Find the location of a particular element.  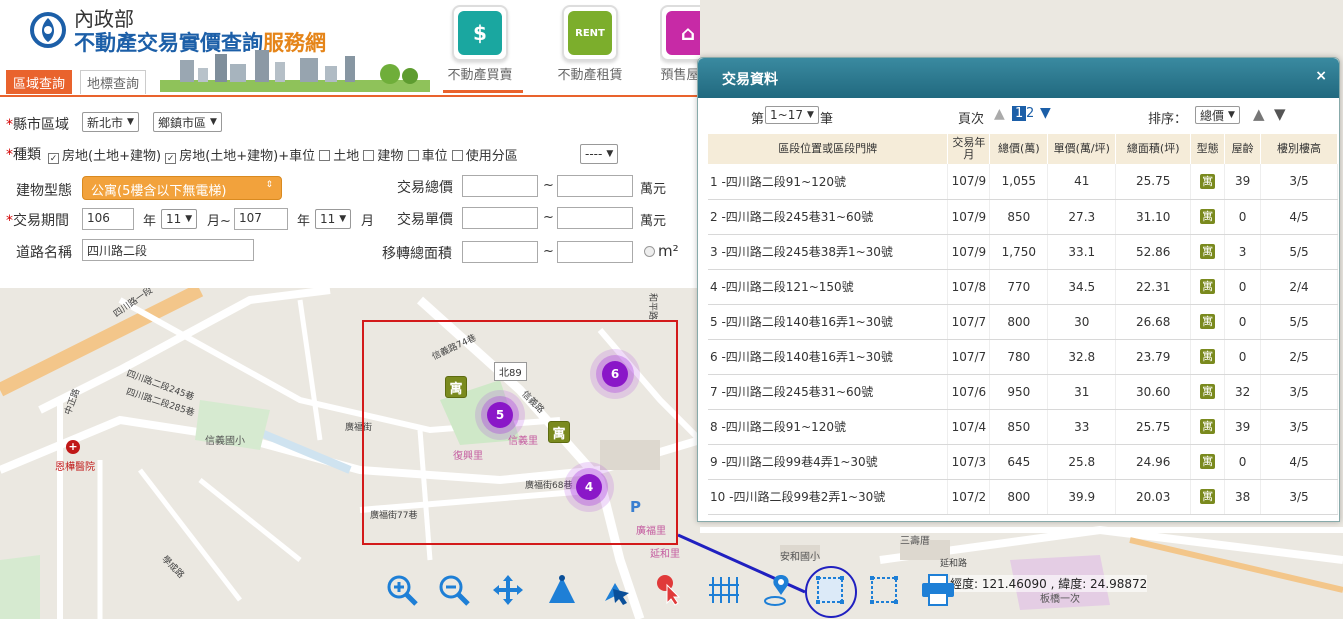

table-row: 5 -四川路二段140巷16弄1~30號 107/7 800 30 26.68 寓 0 5/5 is located at coordinates (1023, 322).